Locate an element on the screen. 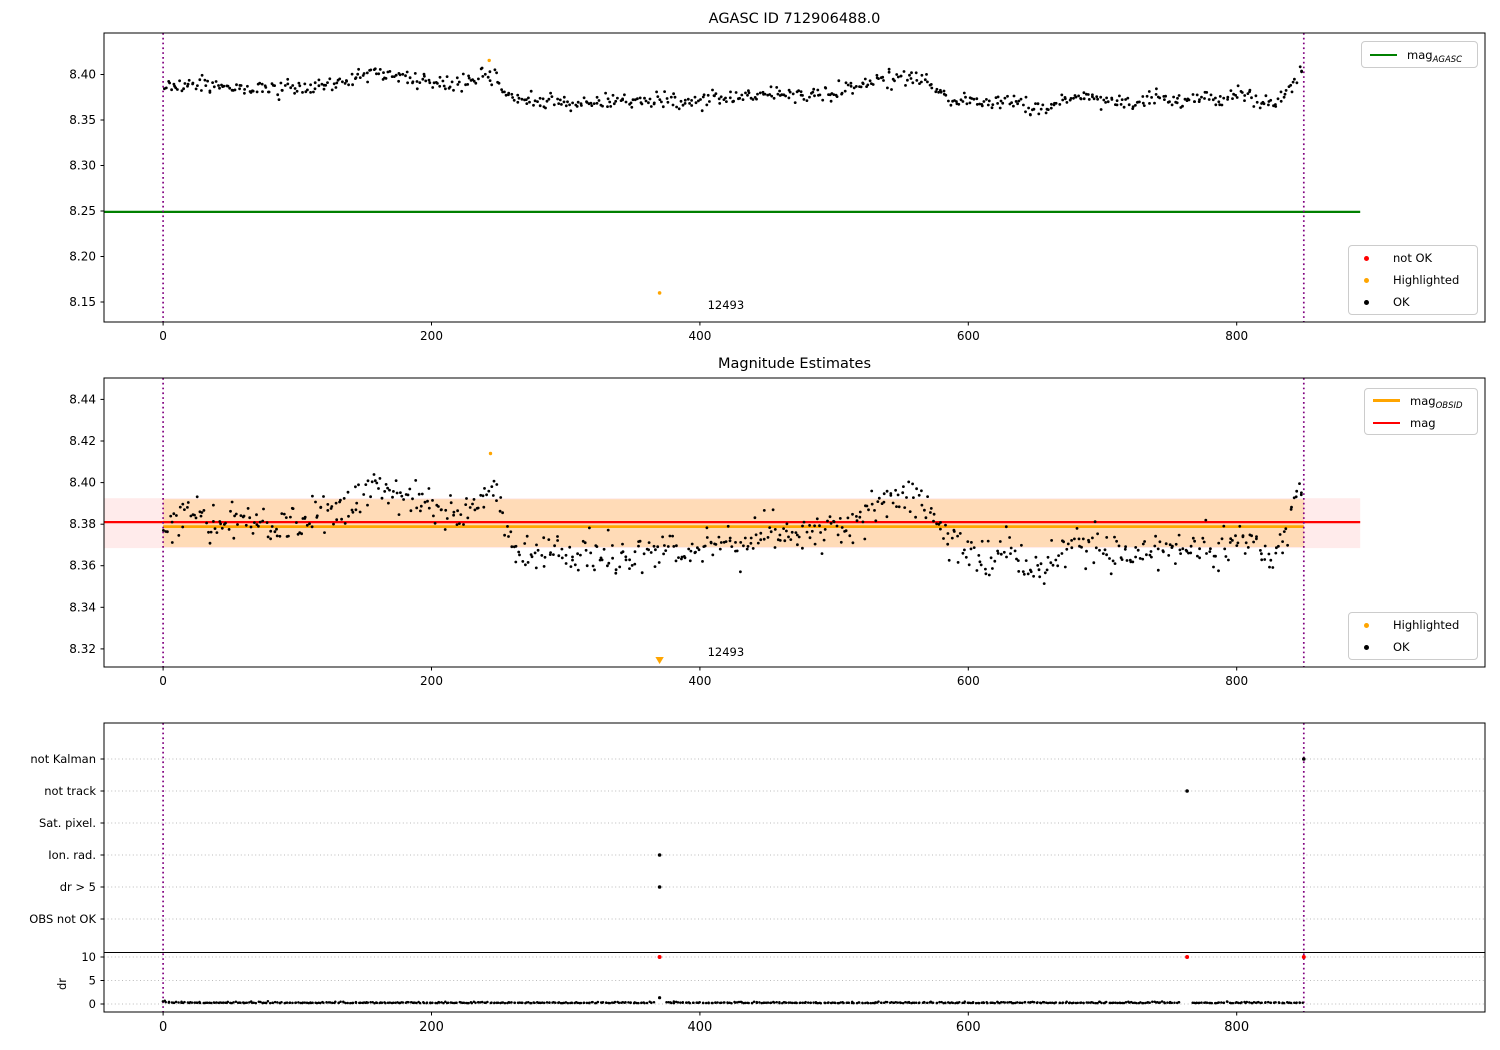 The image size is (1500, 1050). legend-mag-estimates: magOBSID mag is located at coordinates (1421, 411).